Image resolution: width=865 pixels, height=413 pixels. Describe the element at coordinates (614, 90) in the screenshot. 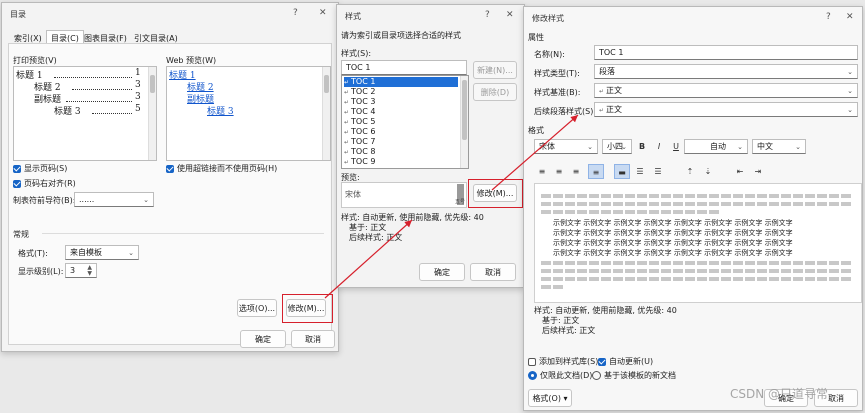

I see `based-on-value: 正文` at that location.